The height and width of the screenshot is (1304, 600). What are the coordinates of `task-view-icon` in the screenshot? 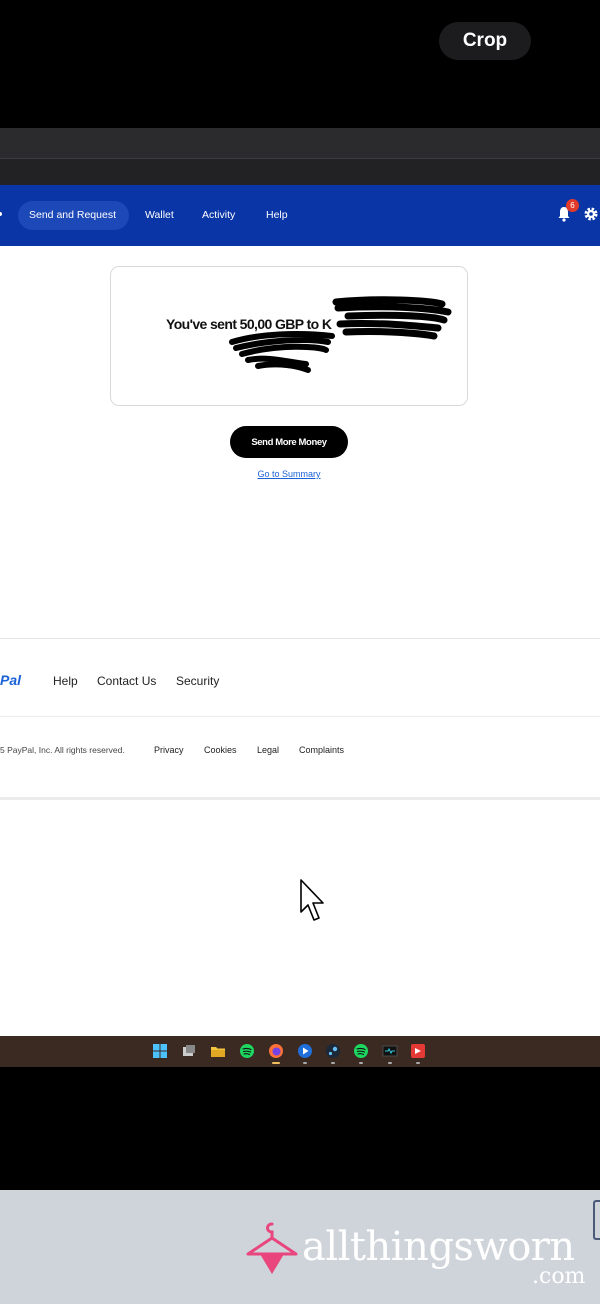 It's located at (189, 1051).